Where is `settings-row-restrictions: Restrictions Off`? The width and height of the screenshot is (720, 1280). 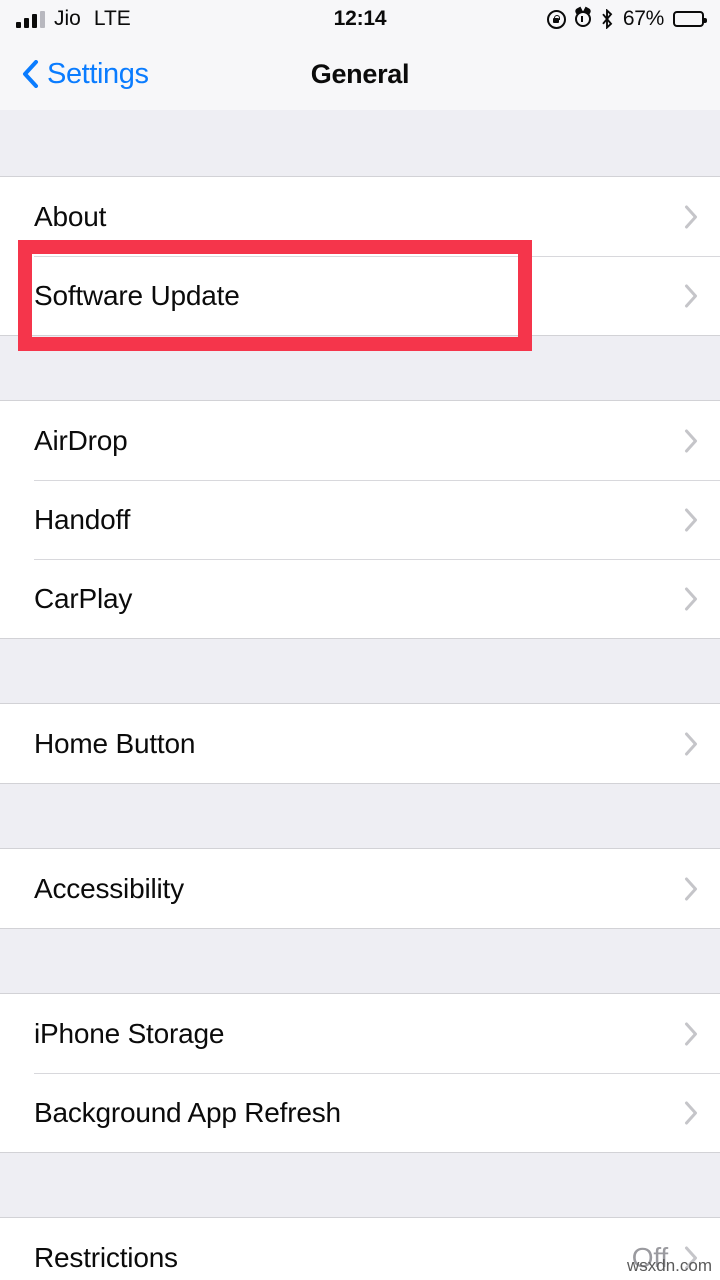 settings-row-restrictions: Restrictions Off is located at coordinates (360, 1249).